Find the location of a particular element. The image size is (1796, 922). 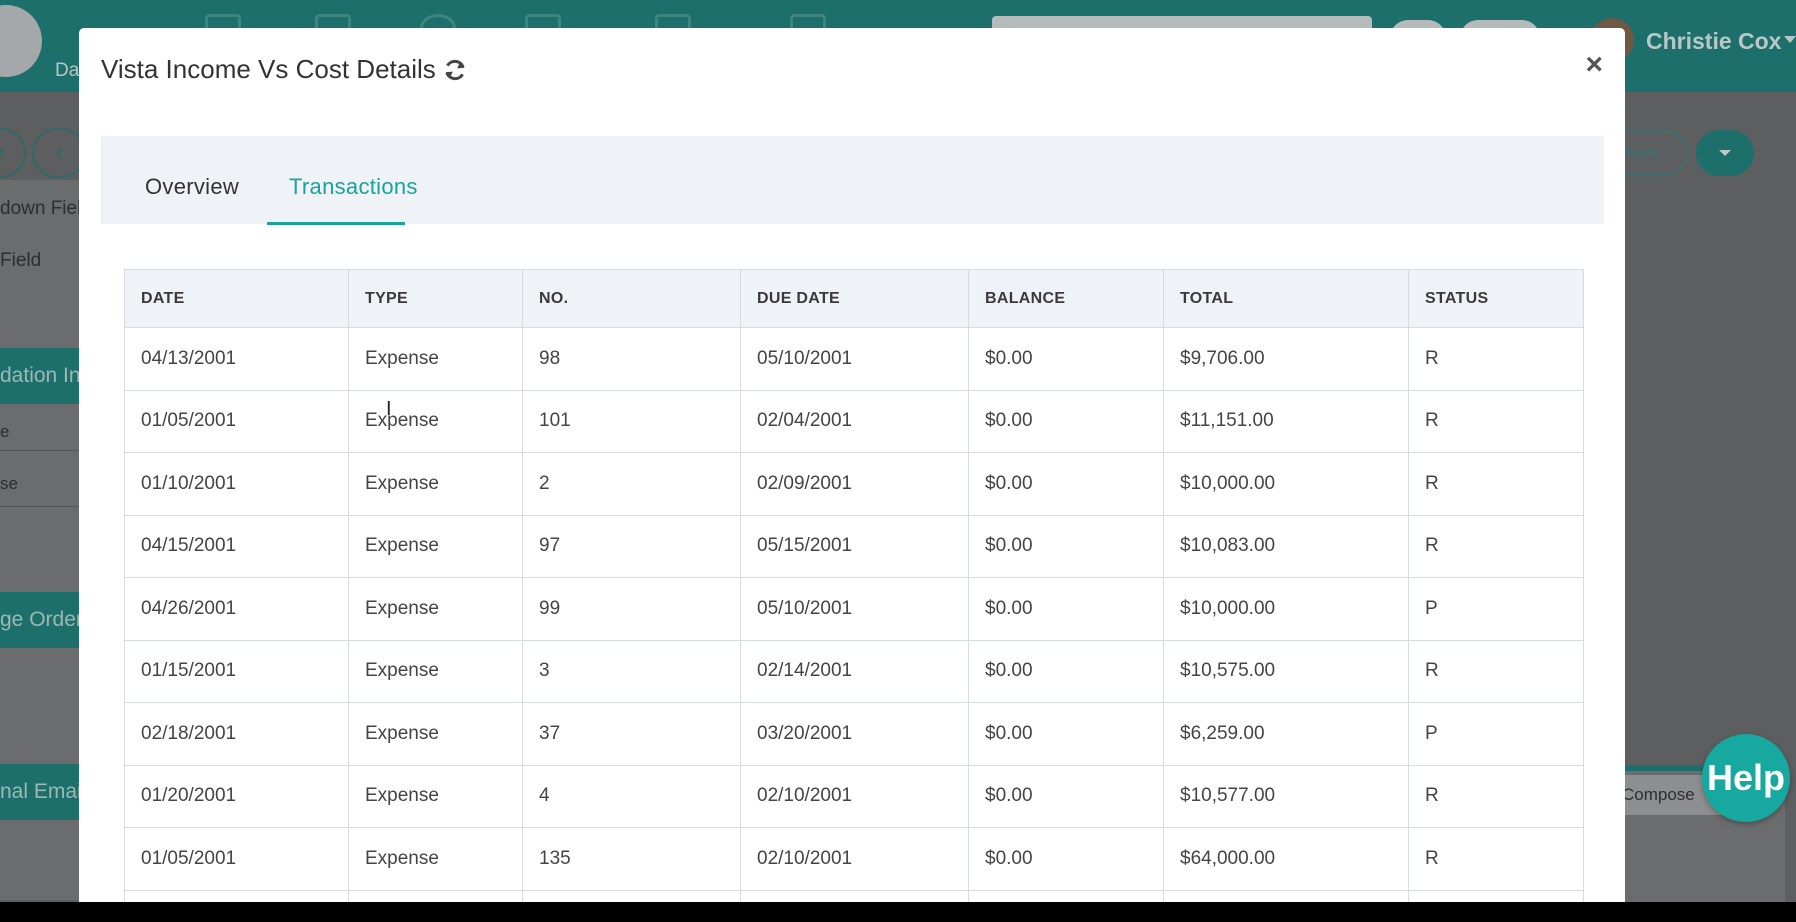

cell-total: $64,000.00 is located at coordinates (1286, 859).